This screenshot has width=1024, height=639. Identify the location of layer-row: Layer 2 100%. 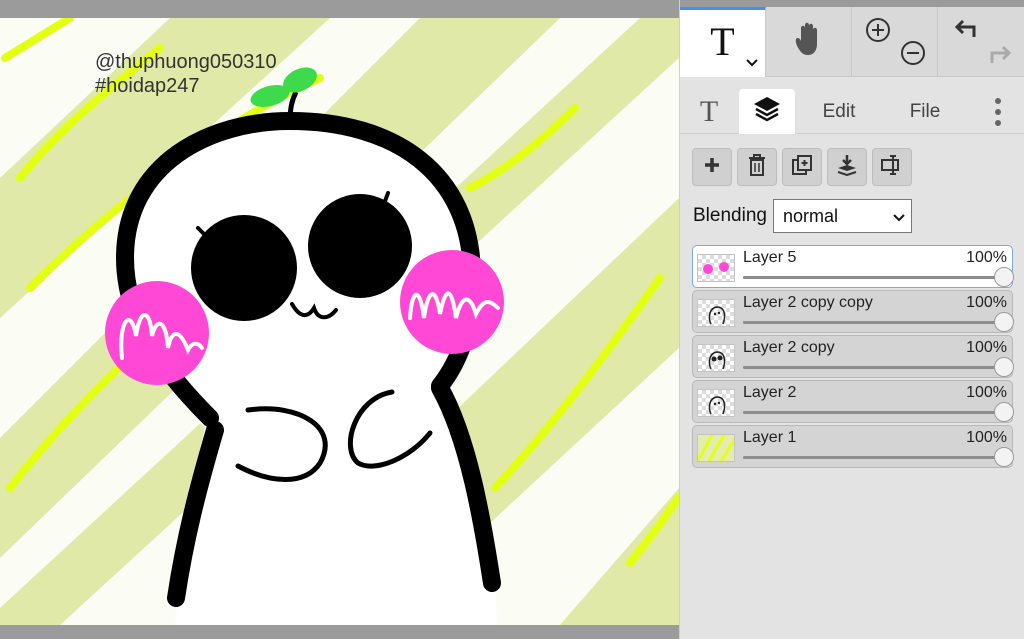
(853, 401).